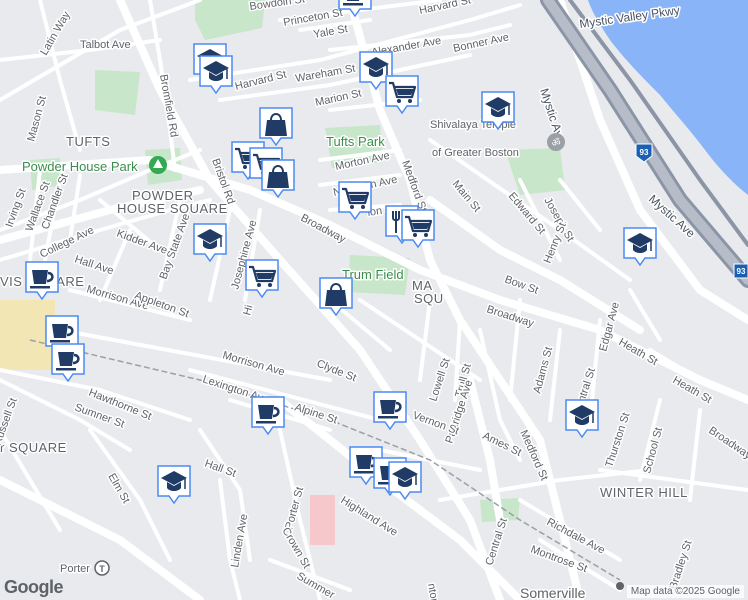 This screenshot has width=748, height=600. What do you see at coordinates (34, 587) in the screenshot?
I see `google-logo: Google` at bounding box center [34, 587].